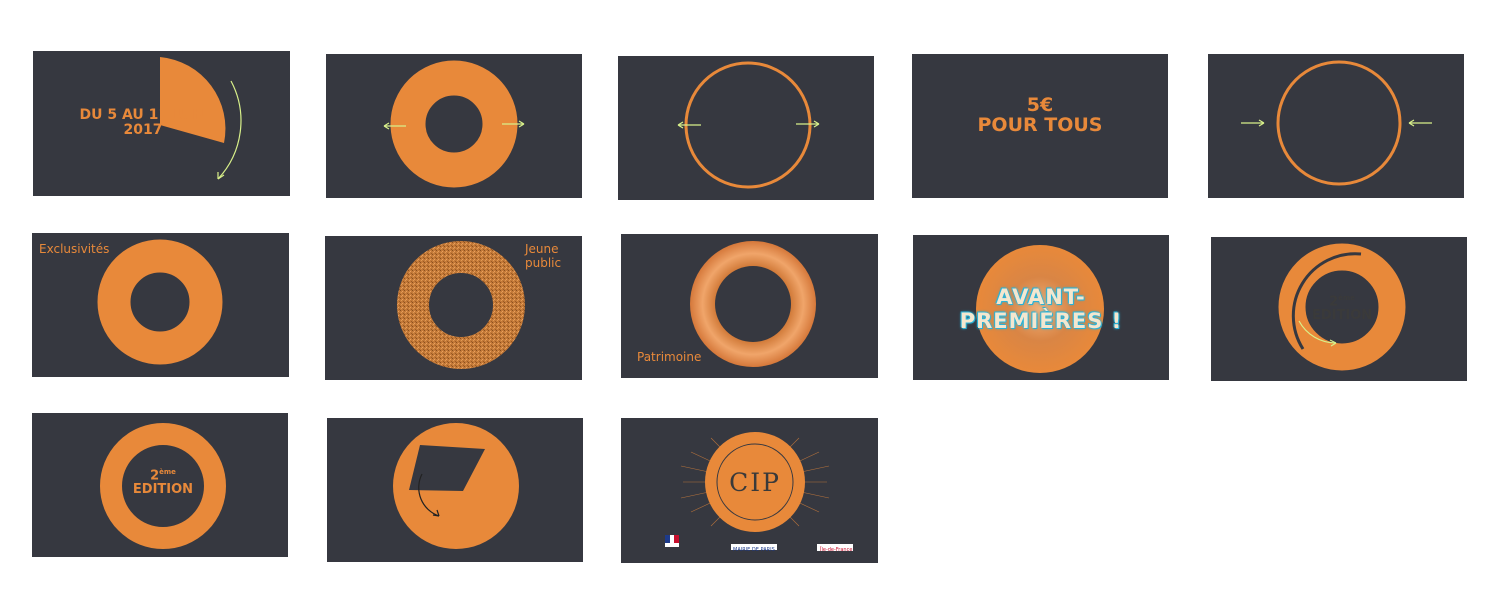 This screenshot has height=611, width=1503. What do you see at coordinates (143, 129) in the screenshot?
I see `year-text: 2017` at bounding box center [143, 129].